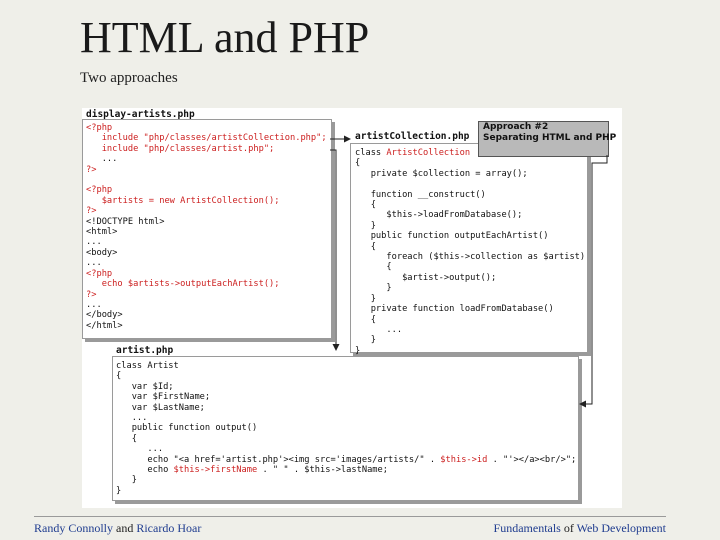 This screenshot has width=720, height=540. I want to click on display-code-line: <body>, so click(102, 252).